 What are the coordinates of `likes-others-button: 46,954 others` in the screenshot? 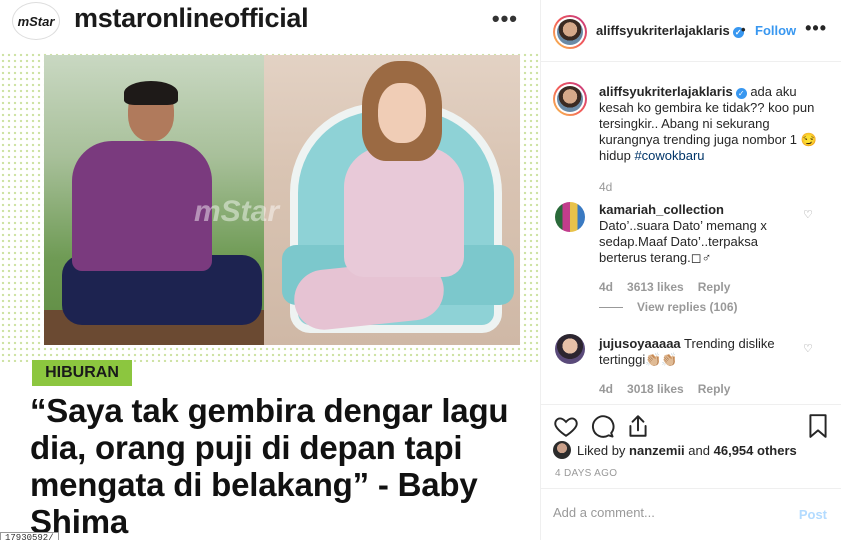 It's located at (755, 450).